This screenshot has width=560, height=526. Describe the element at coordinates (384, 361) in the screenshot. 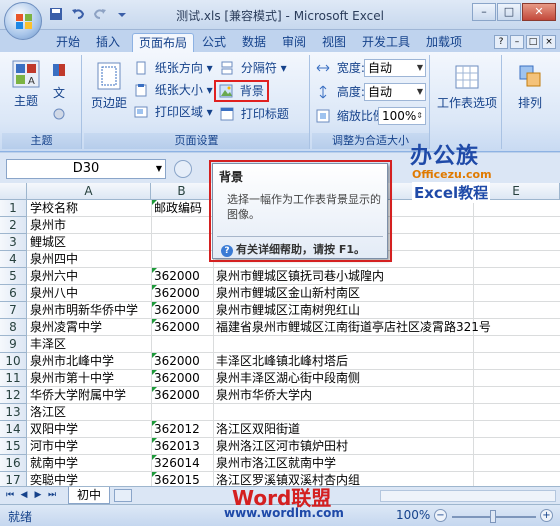

I see `cell-c: 丰泽区北峰镇北峰村塔后` at that location.